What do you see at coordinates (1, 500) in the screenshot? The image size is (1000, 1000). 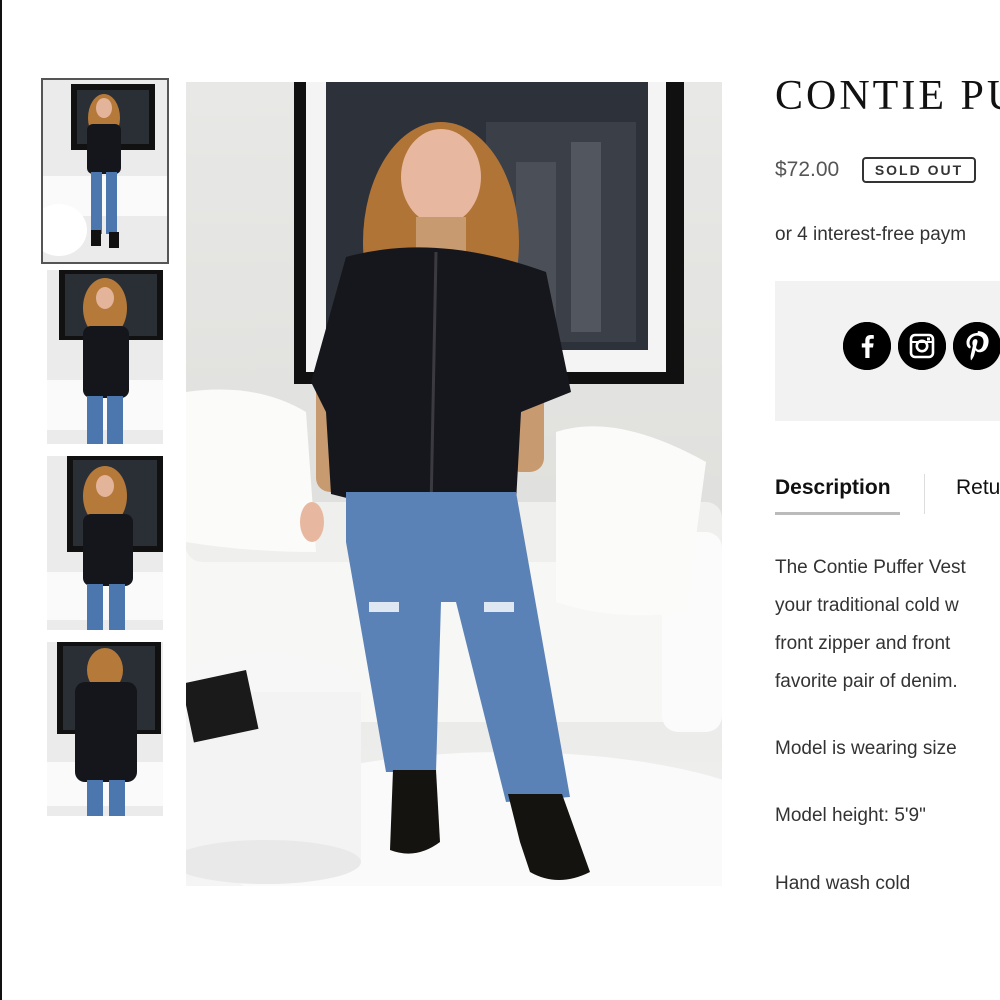 I see `left-edge-rule` at bounding box center [1, 500].